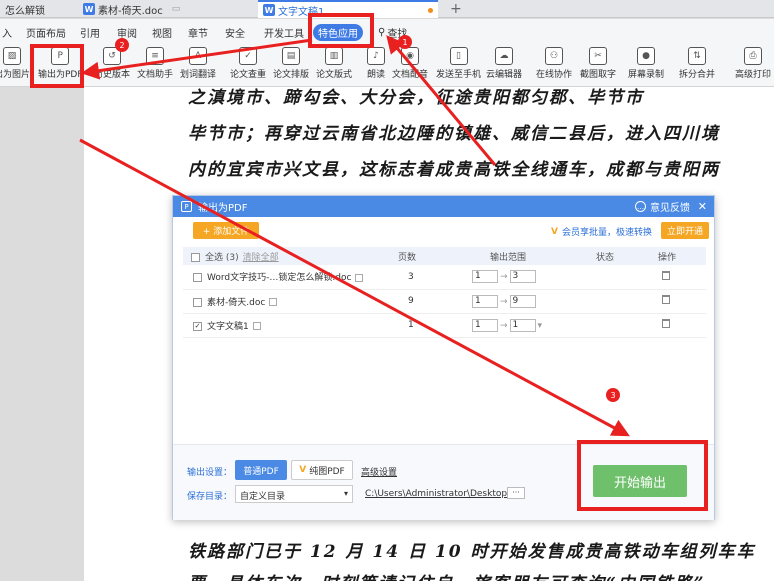 This screenshot has height=581, width=774. What do you see at coordinates (248, 75) in the screenshot?
I see `ribbon-label: 论文查重` at bounding box center [248, 75].